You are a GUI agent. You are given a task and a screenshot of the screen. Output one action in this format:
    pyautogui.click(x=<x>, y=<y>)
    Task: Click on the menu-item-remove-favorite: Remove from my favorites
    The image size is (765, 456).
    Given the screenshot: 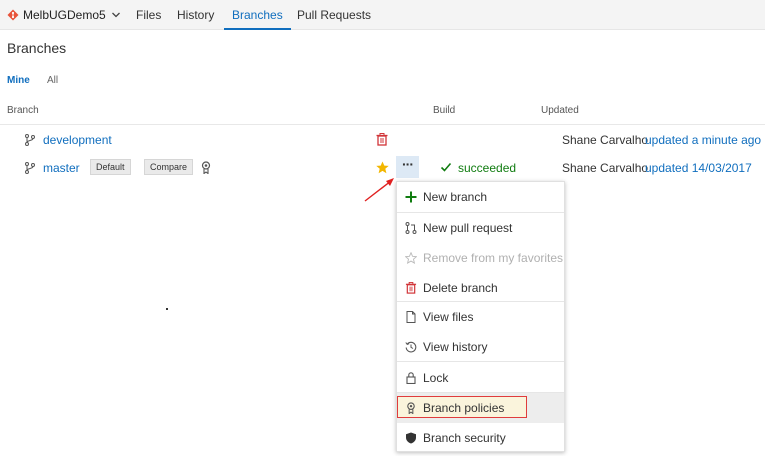 What is the action you would take?
    pyautogui.click(x=480, y=258)
    